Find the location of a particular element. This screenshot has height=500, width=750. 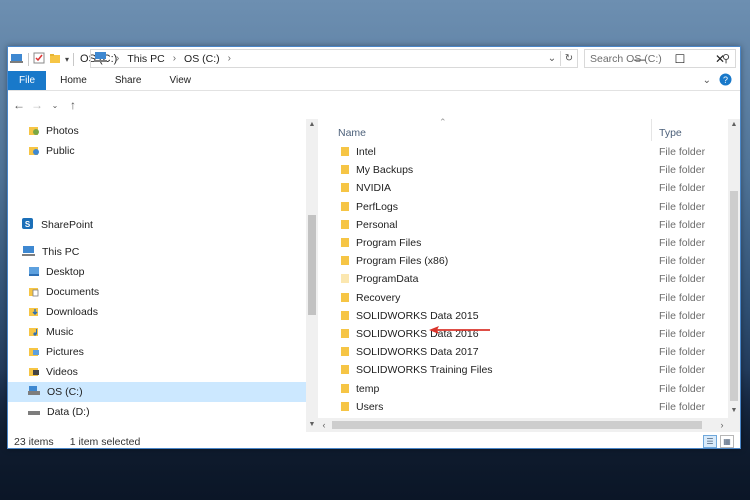

file-name: ProgramData is located at coordinates (387, 279).